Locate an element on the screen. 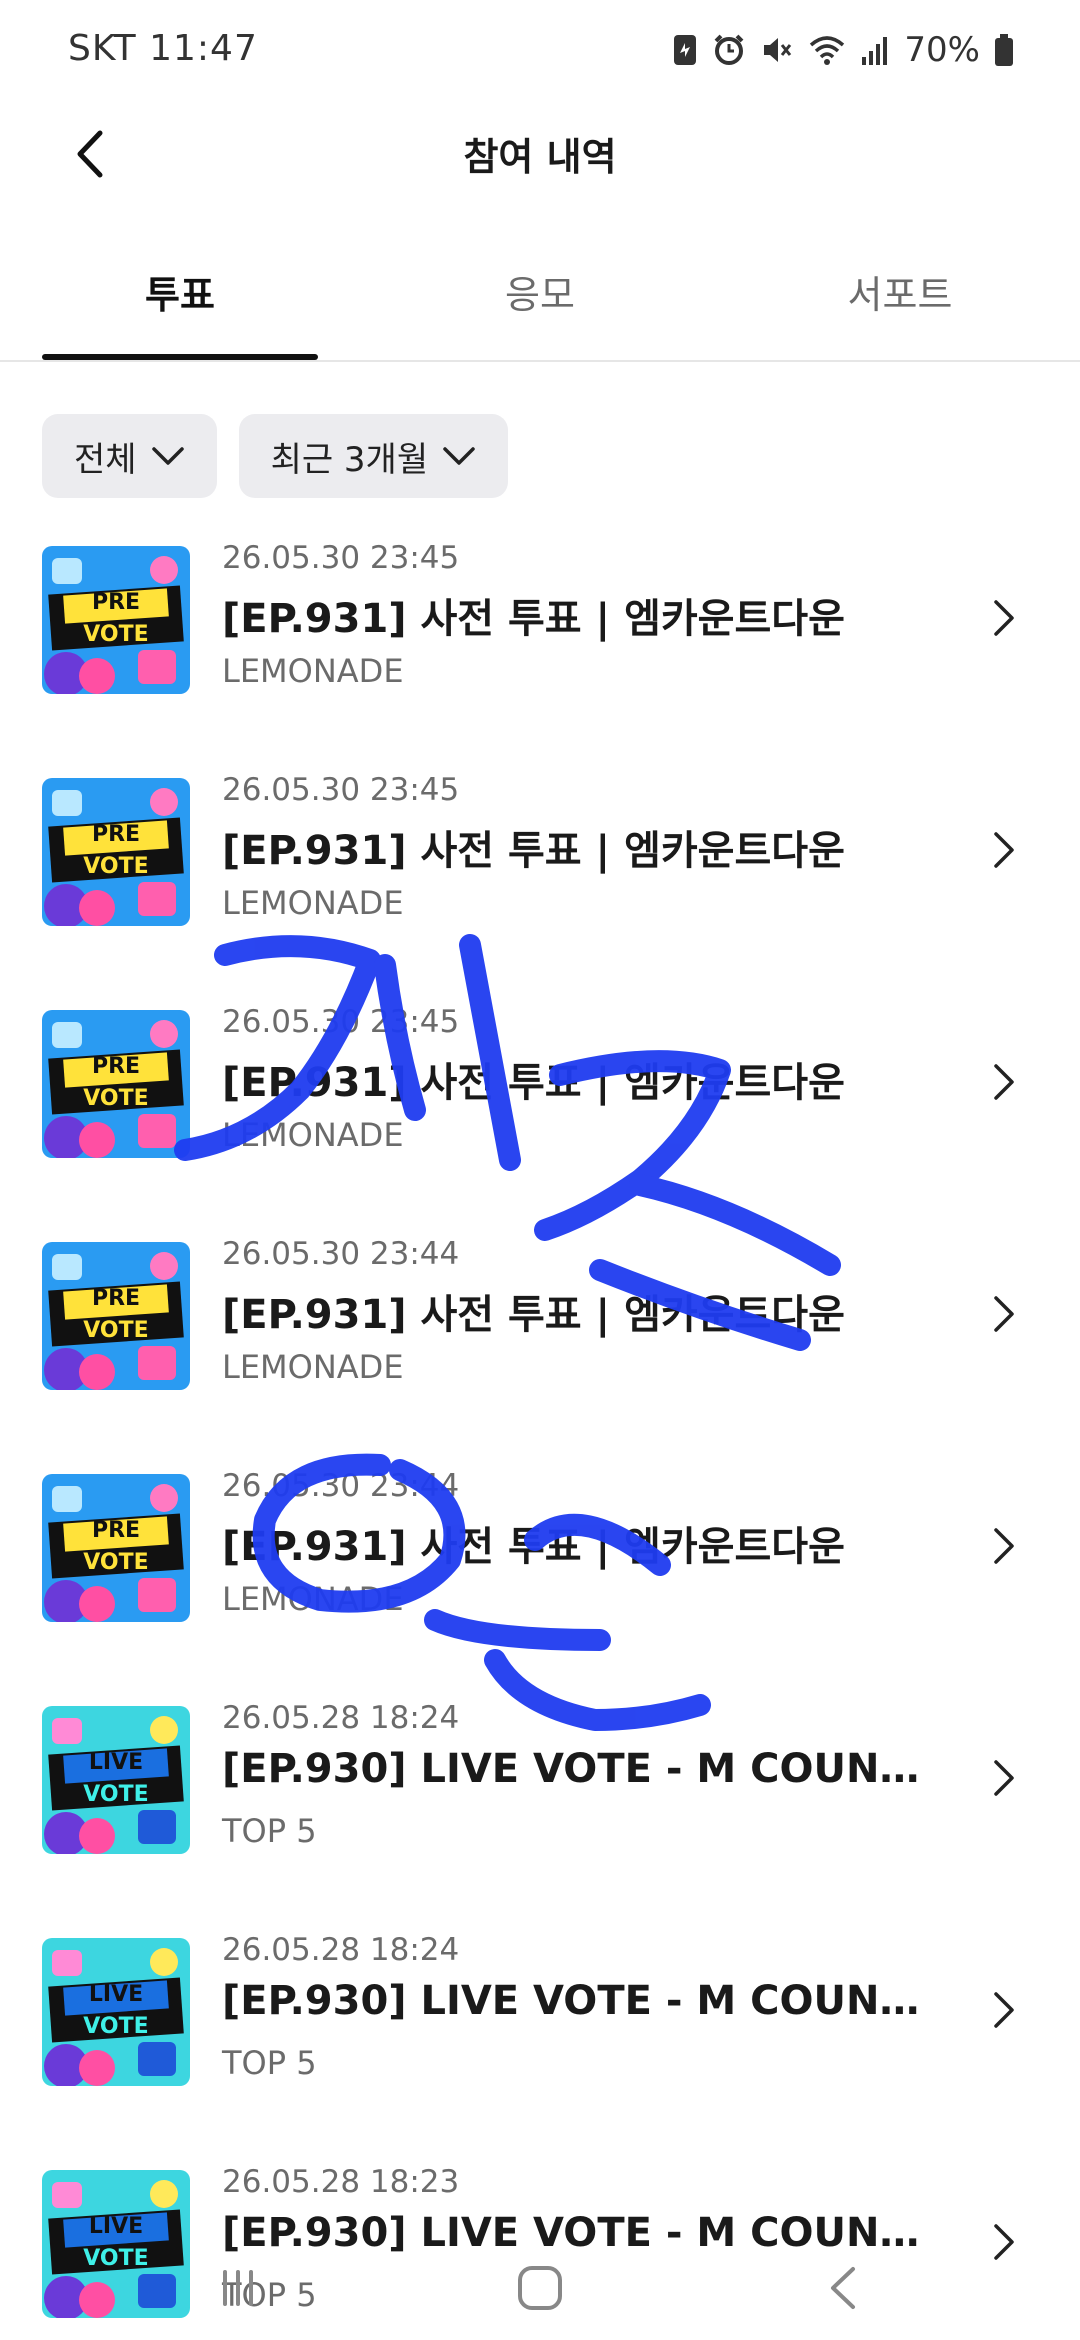 This screenshot has width=1080, height=2340. carrier-time: SKT 11:47 is located at coordinates (163, 48).